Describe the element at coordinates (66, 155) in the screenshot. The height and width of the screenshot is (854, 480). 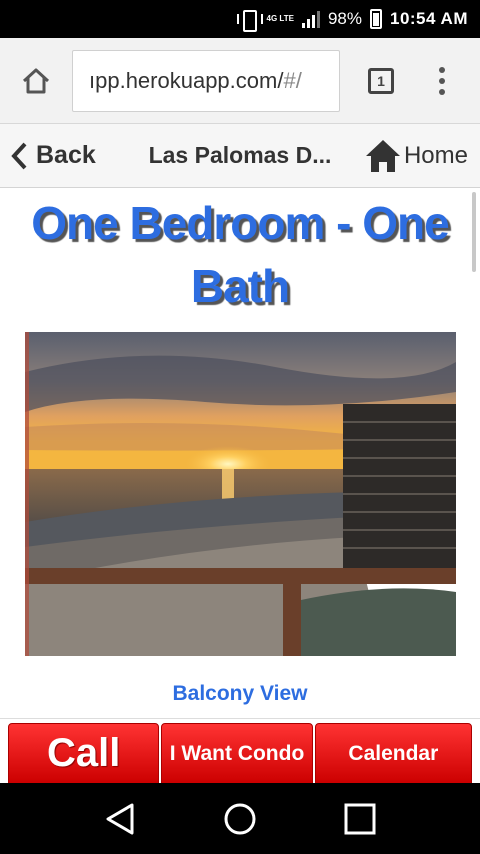
I see `back-label: Back` at that location.